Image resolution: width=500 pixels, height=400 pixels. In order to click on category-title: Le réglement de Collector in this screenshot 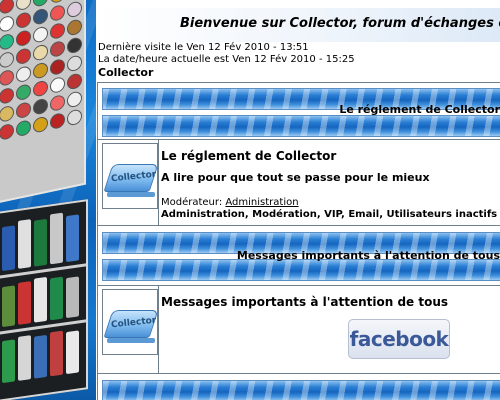, I will do `click(419, 109)`.